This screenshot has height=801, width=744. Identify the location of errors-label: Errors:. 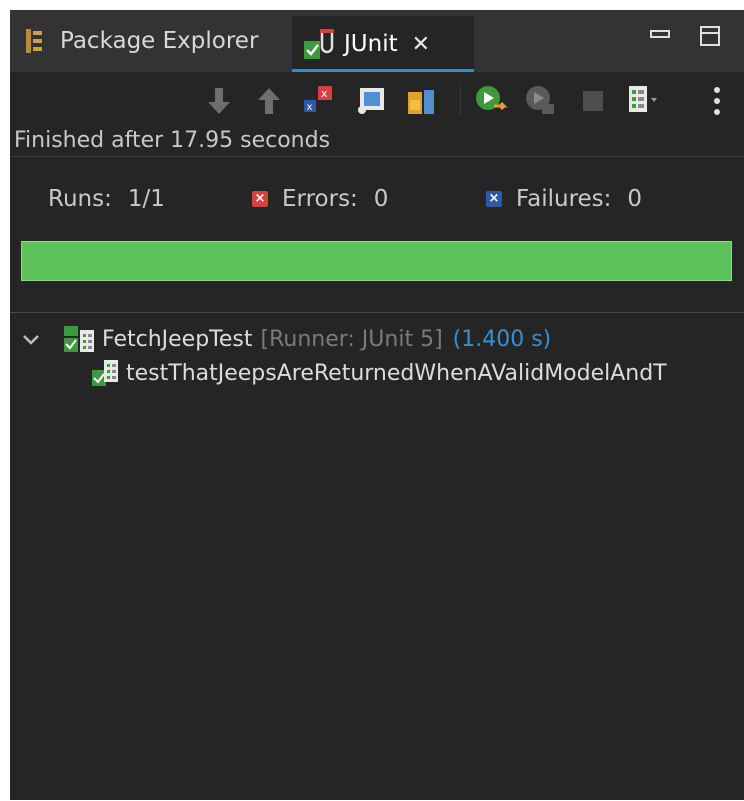
(320, 199).